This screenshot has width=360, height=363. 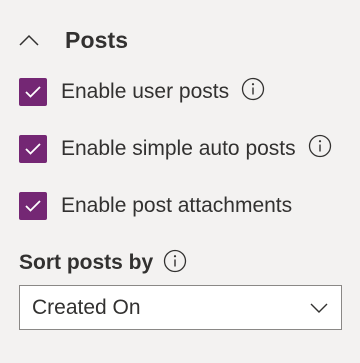 I want to click on posts-section-header: Posts, so click(x=73, y=40).